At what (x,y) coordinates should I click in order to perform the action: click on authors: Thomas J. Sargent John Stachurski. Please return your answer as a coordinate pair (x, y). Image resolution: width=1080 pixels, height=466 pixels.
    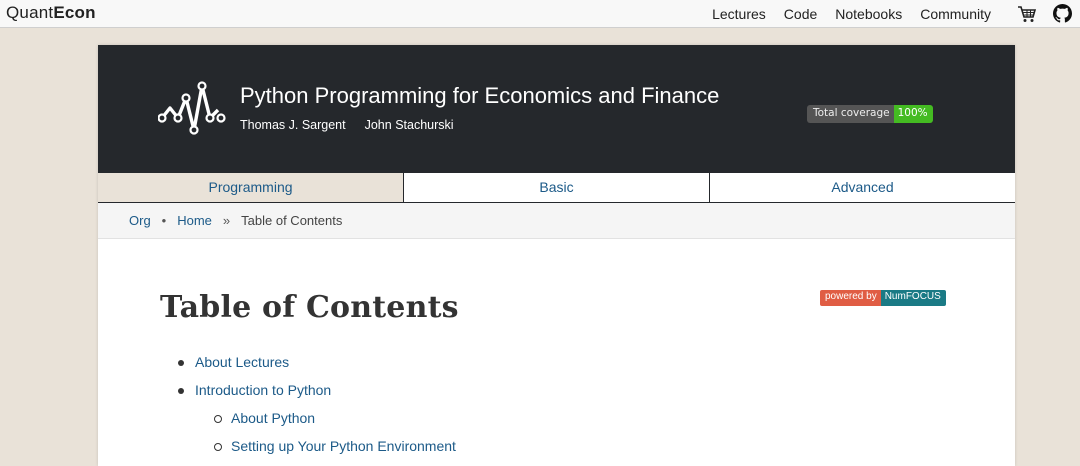
    Looking at the image, I should click on (347, 125).